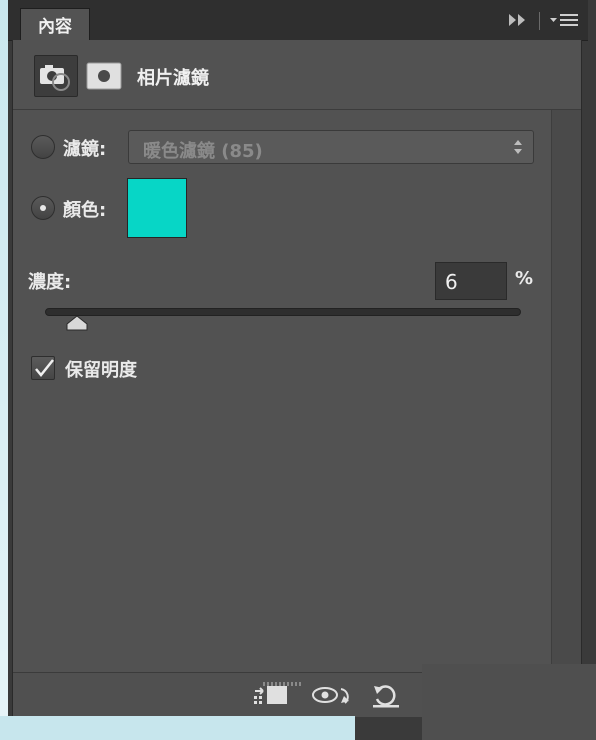  Describe the element at coordinates (564, 21) in the screenshot. I see `panel-menu-icon` at that location.